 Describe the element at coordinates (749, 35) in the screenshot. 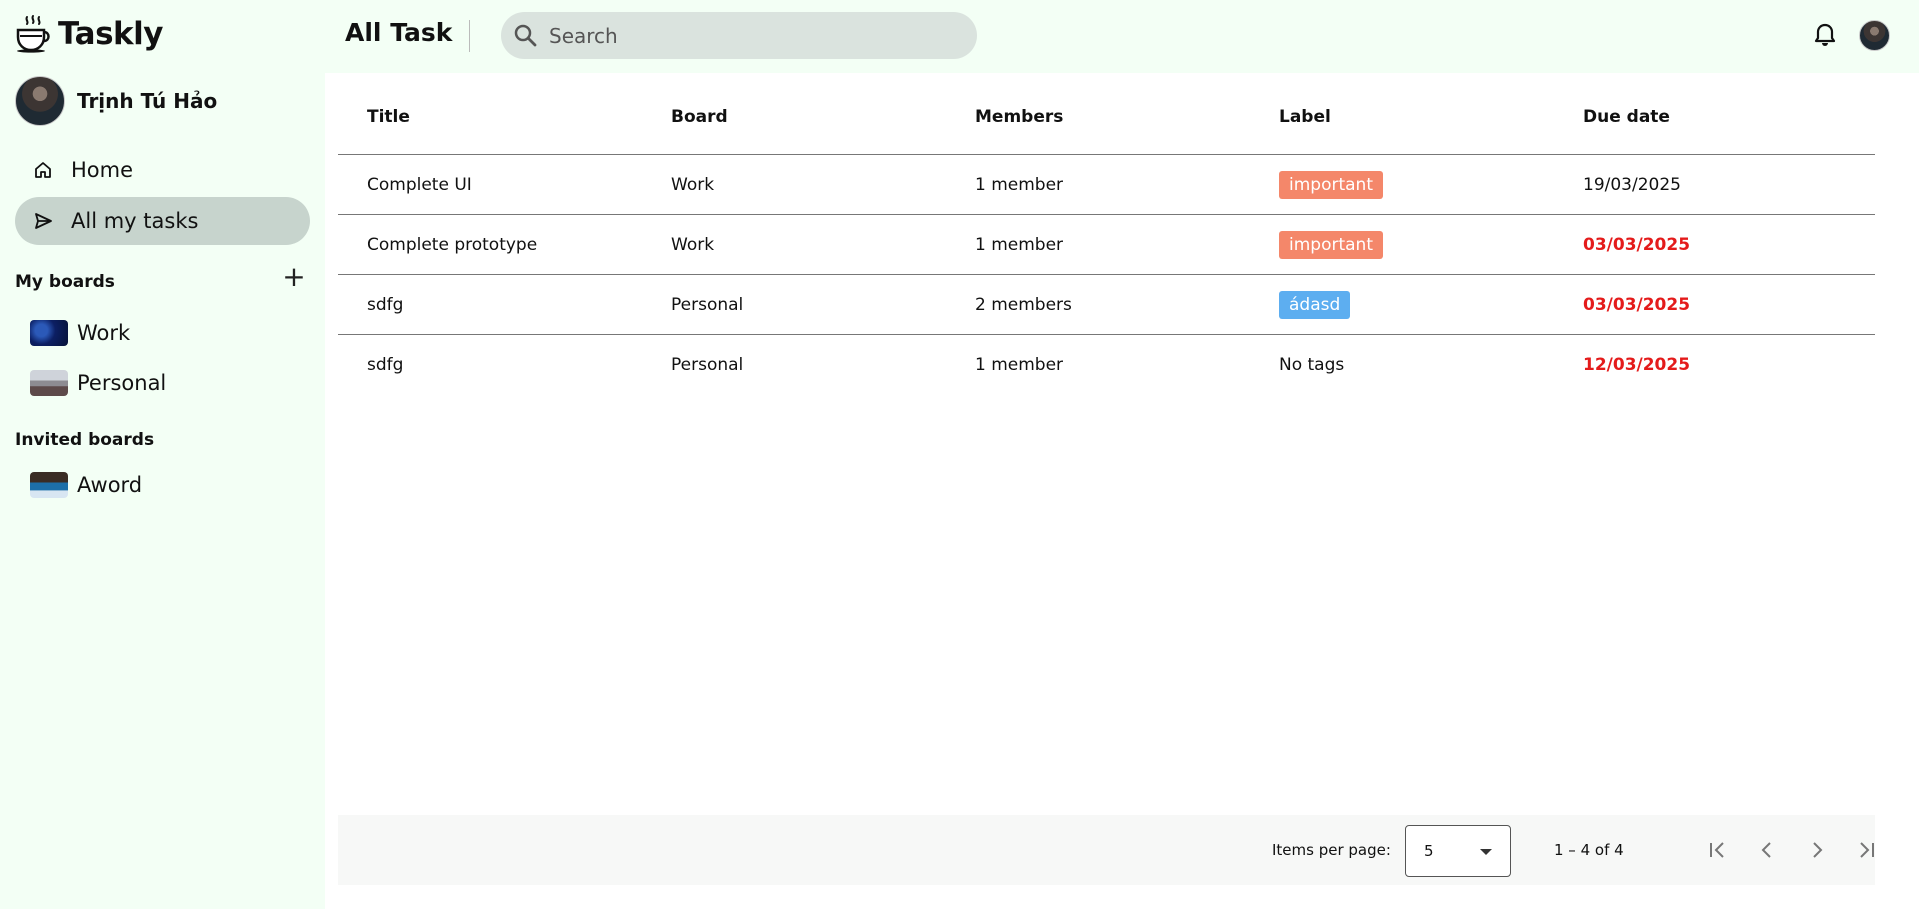

I see `search-input` at that location.